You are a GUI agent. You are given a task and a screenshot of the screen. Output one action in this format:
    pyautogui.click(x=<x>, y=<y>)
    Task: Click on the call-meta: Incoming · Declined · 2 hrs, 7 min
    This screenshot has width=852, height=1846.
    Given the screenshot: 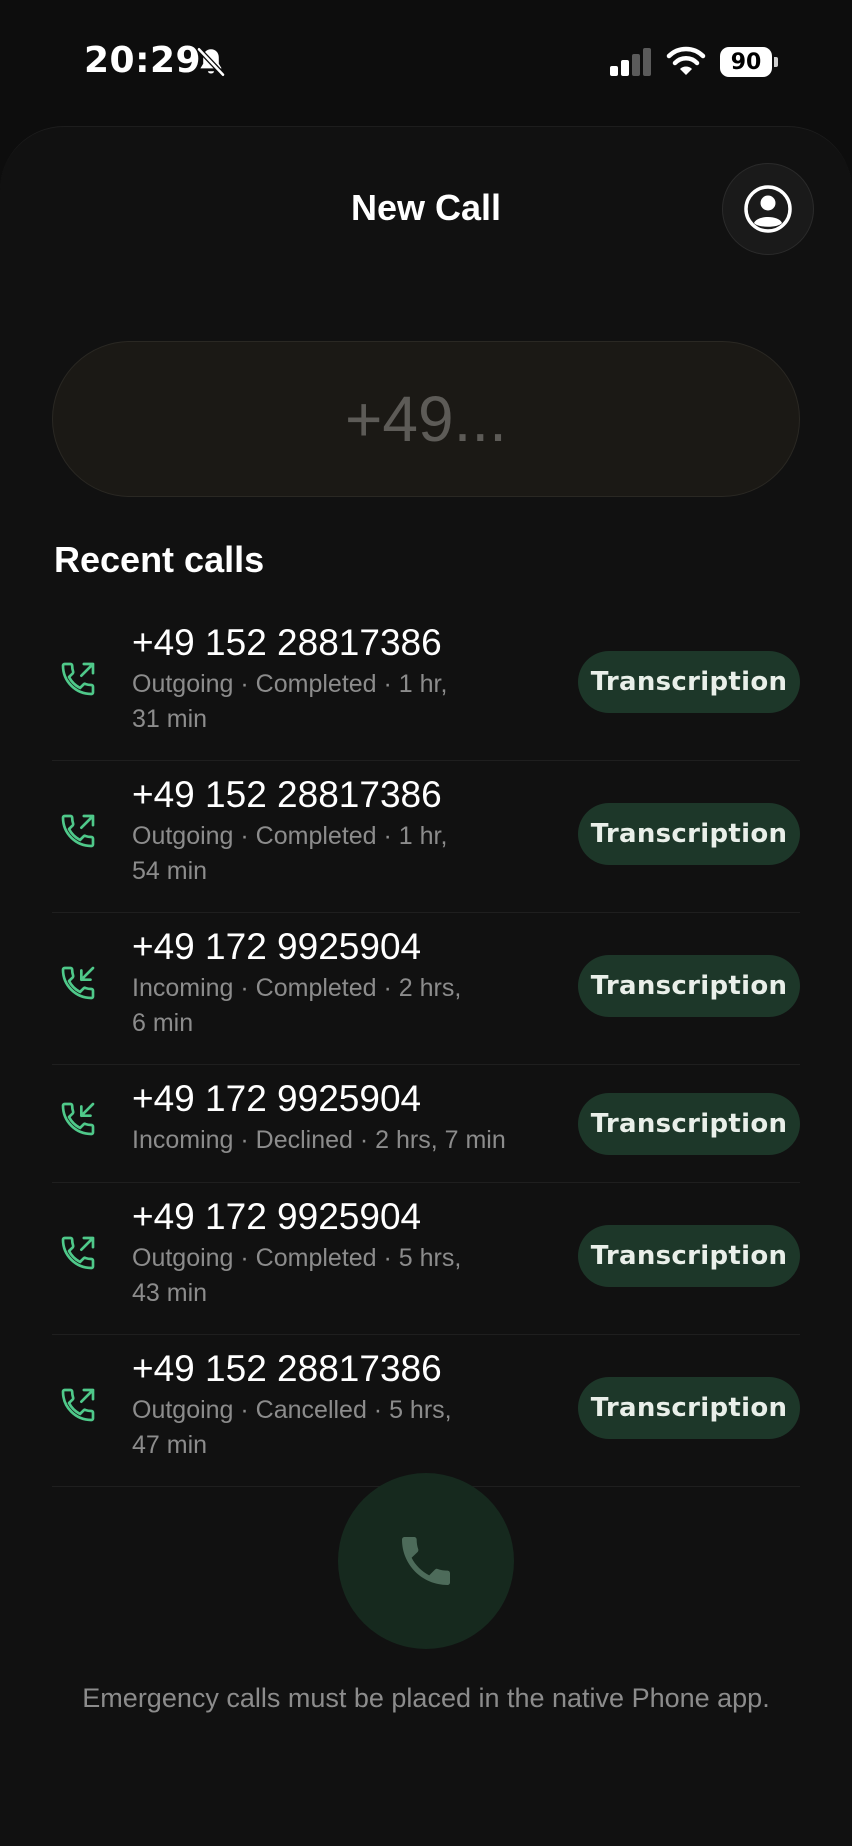 What is the action you would take?
    pyautogui.click(x=319, y=1140)
    